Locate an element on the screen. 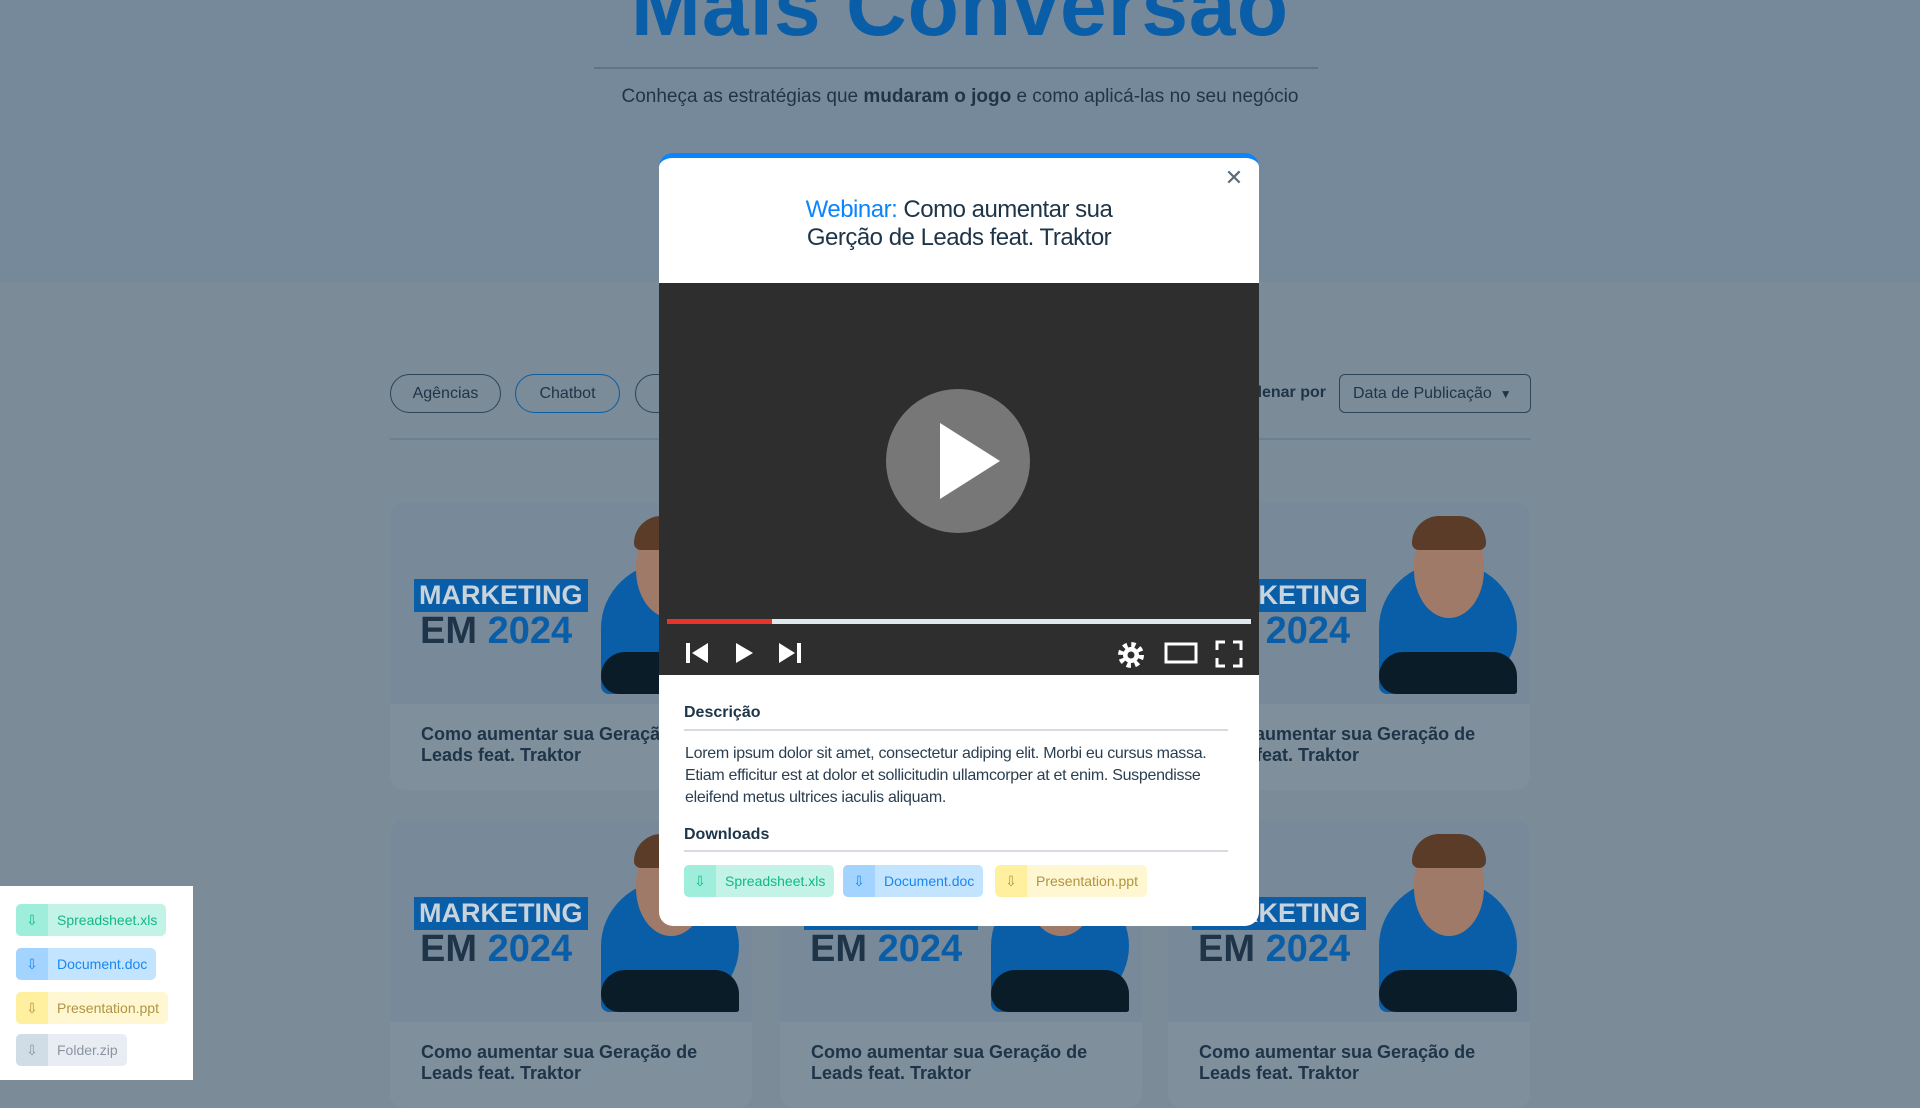  sort-dropdown: Data de Publicação ▼ is located at coordinates (1435, 393).